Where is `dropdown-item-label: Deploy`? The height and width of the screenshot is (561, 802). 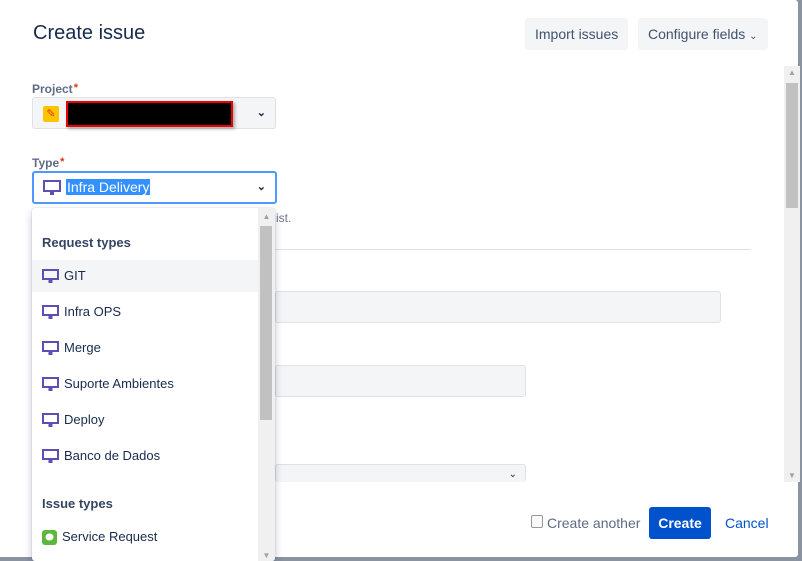
dropdown-item-label: Deploy is located at coordinates (84, 419).